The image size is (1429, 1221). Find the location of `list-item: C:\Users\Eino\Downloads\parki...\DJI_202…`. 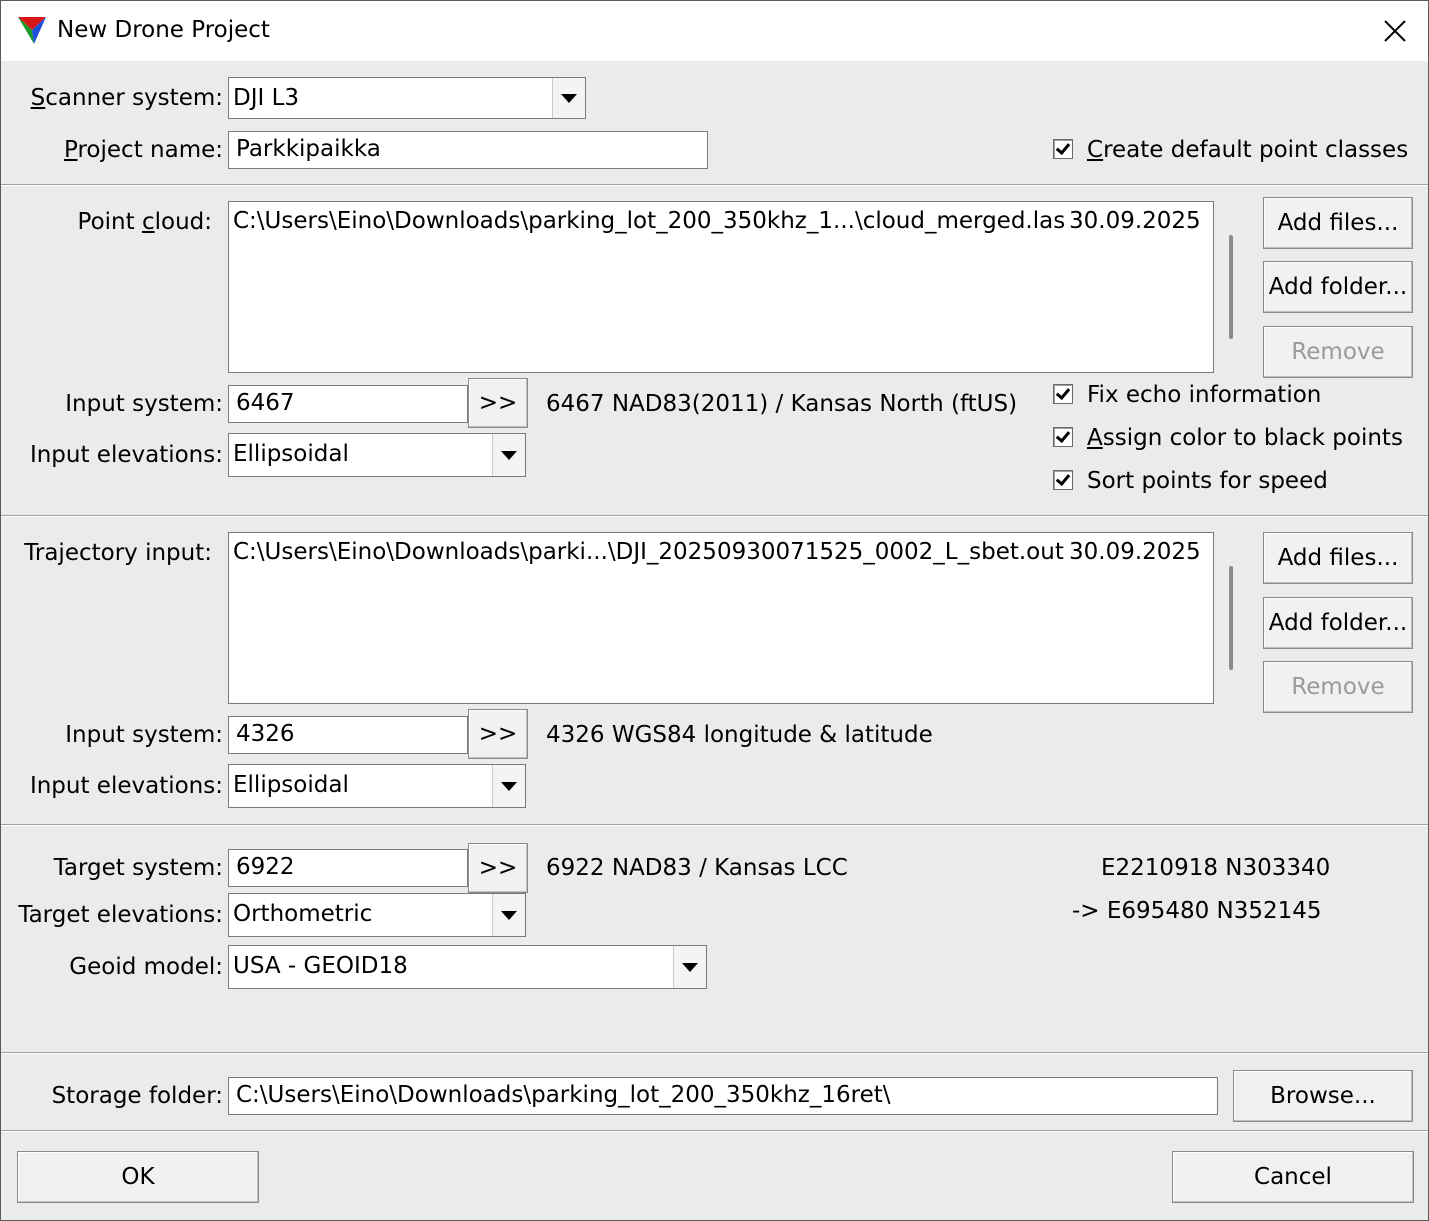

list-item: C:\Users\Eino\Downloads\parki...\DJI_202… is located at coordinates (717, 552).